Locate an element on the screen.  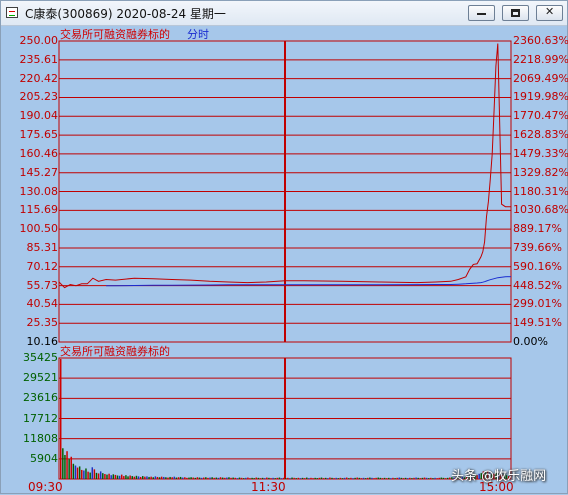
volume-axis-label: 35425 is located at coordinates (40, 357).